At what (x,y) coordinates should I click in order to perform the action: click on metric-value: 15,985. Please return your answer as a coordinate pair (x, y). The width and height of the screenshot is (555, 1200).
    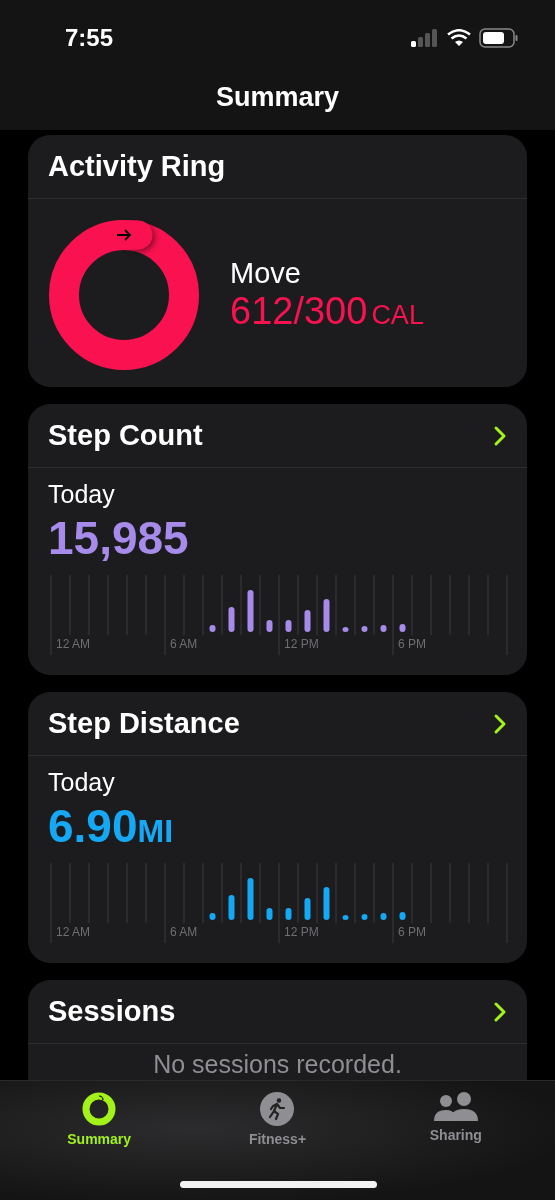
    Looking at the image, I should click on (119, 538).